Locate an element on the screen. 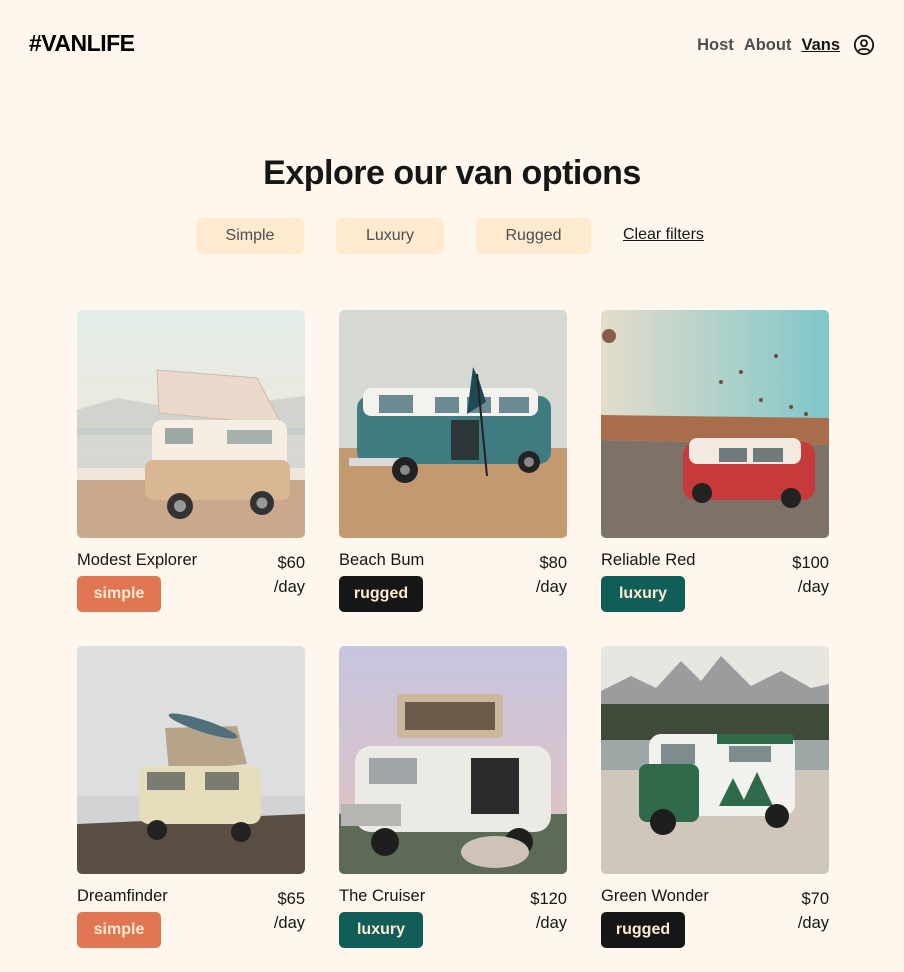  van-price-amount: $60 is located at coordinates (291, 563).